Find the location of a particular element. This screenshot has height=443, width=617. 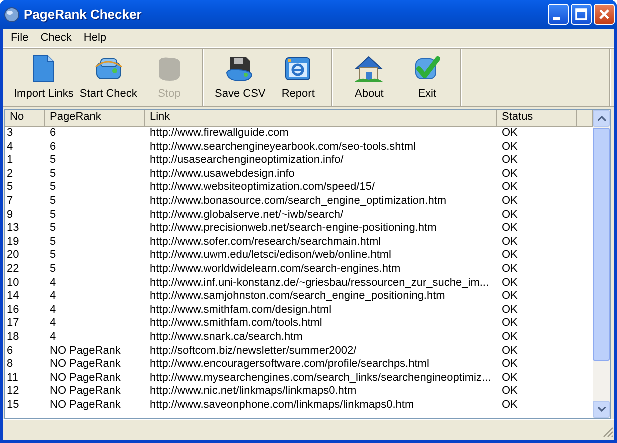

toolbar-button: About is located at coordinates (369, 77).